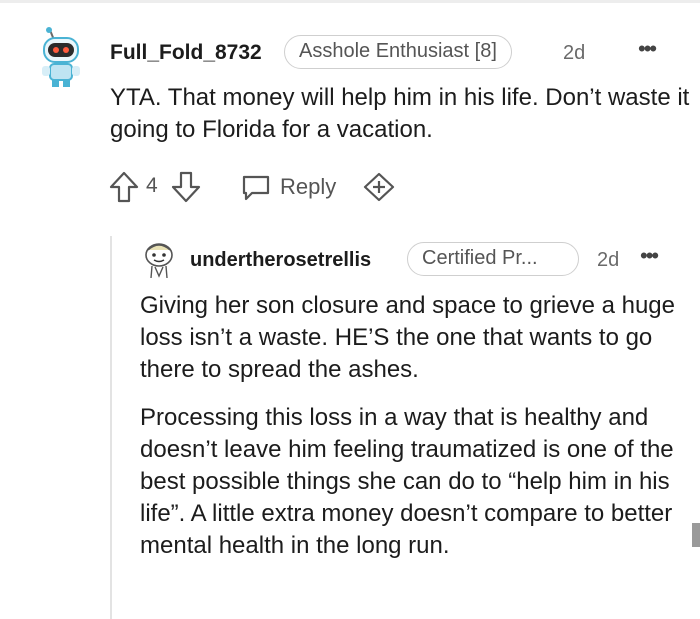 This screenshot has width=700, height=619. I want to click on thread-line, so click(111, 427).